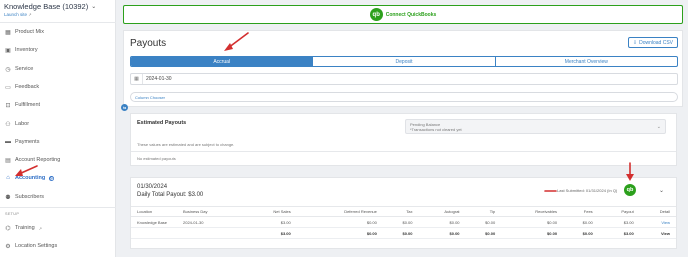 The image size is (688, 257). What do you see at coordinates (21, 50) in the screenshot?
I see `sidebar-item-inventory: ▣ Inventory` at bounding box center [21, 50].